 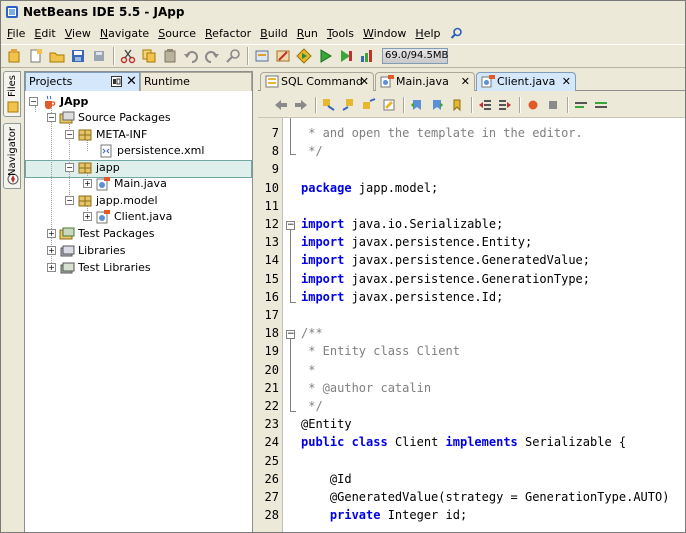 What do you see at coordinates (106, 134) in the screenshot?
I see `tree-node-meta-inf: − META-INF` at bounding box center [106, 134].